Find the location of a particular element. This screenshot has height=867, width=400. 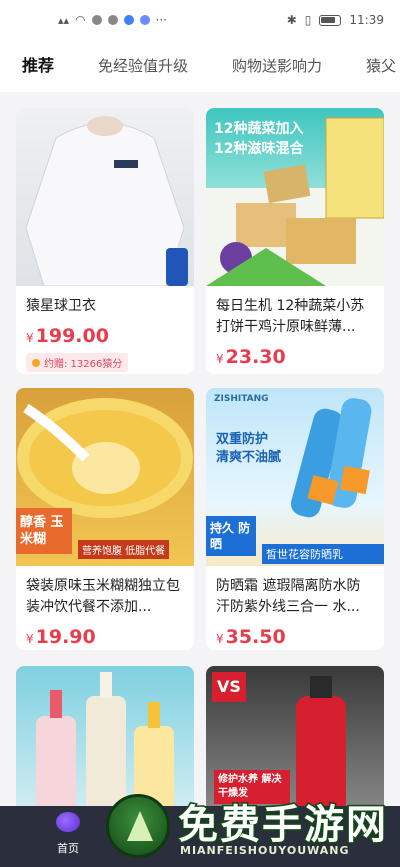

sunscreen-image: ZISHITANG 双重防护 清爽不油腻 持久 防晒 皙世花容防晒乳 is located at coordinates (295, 477).